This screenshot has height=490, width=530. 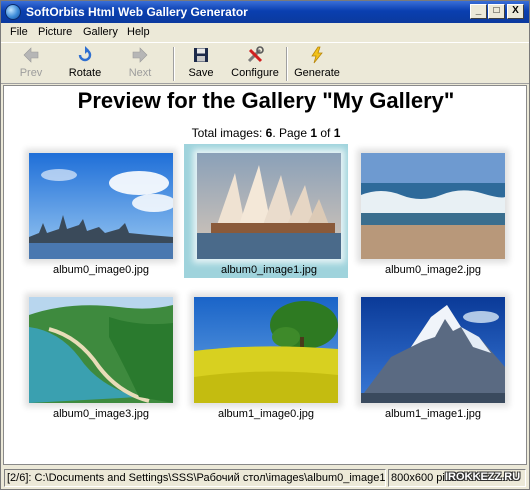 What do you see at coordinates (268, 270) in the screenshot?
I see `thumbnail-caption: album0_image1.jpg` at bounding box center [268, 270].